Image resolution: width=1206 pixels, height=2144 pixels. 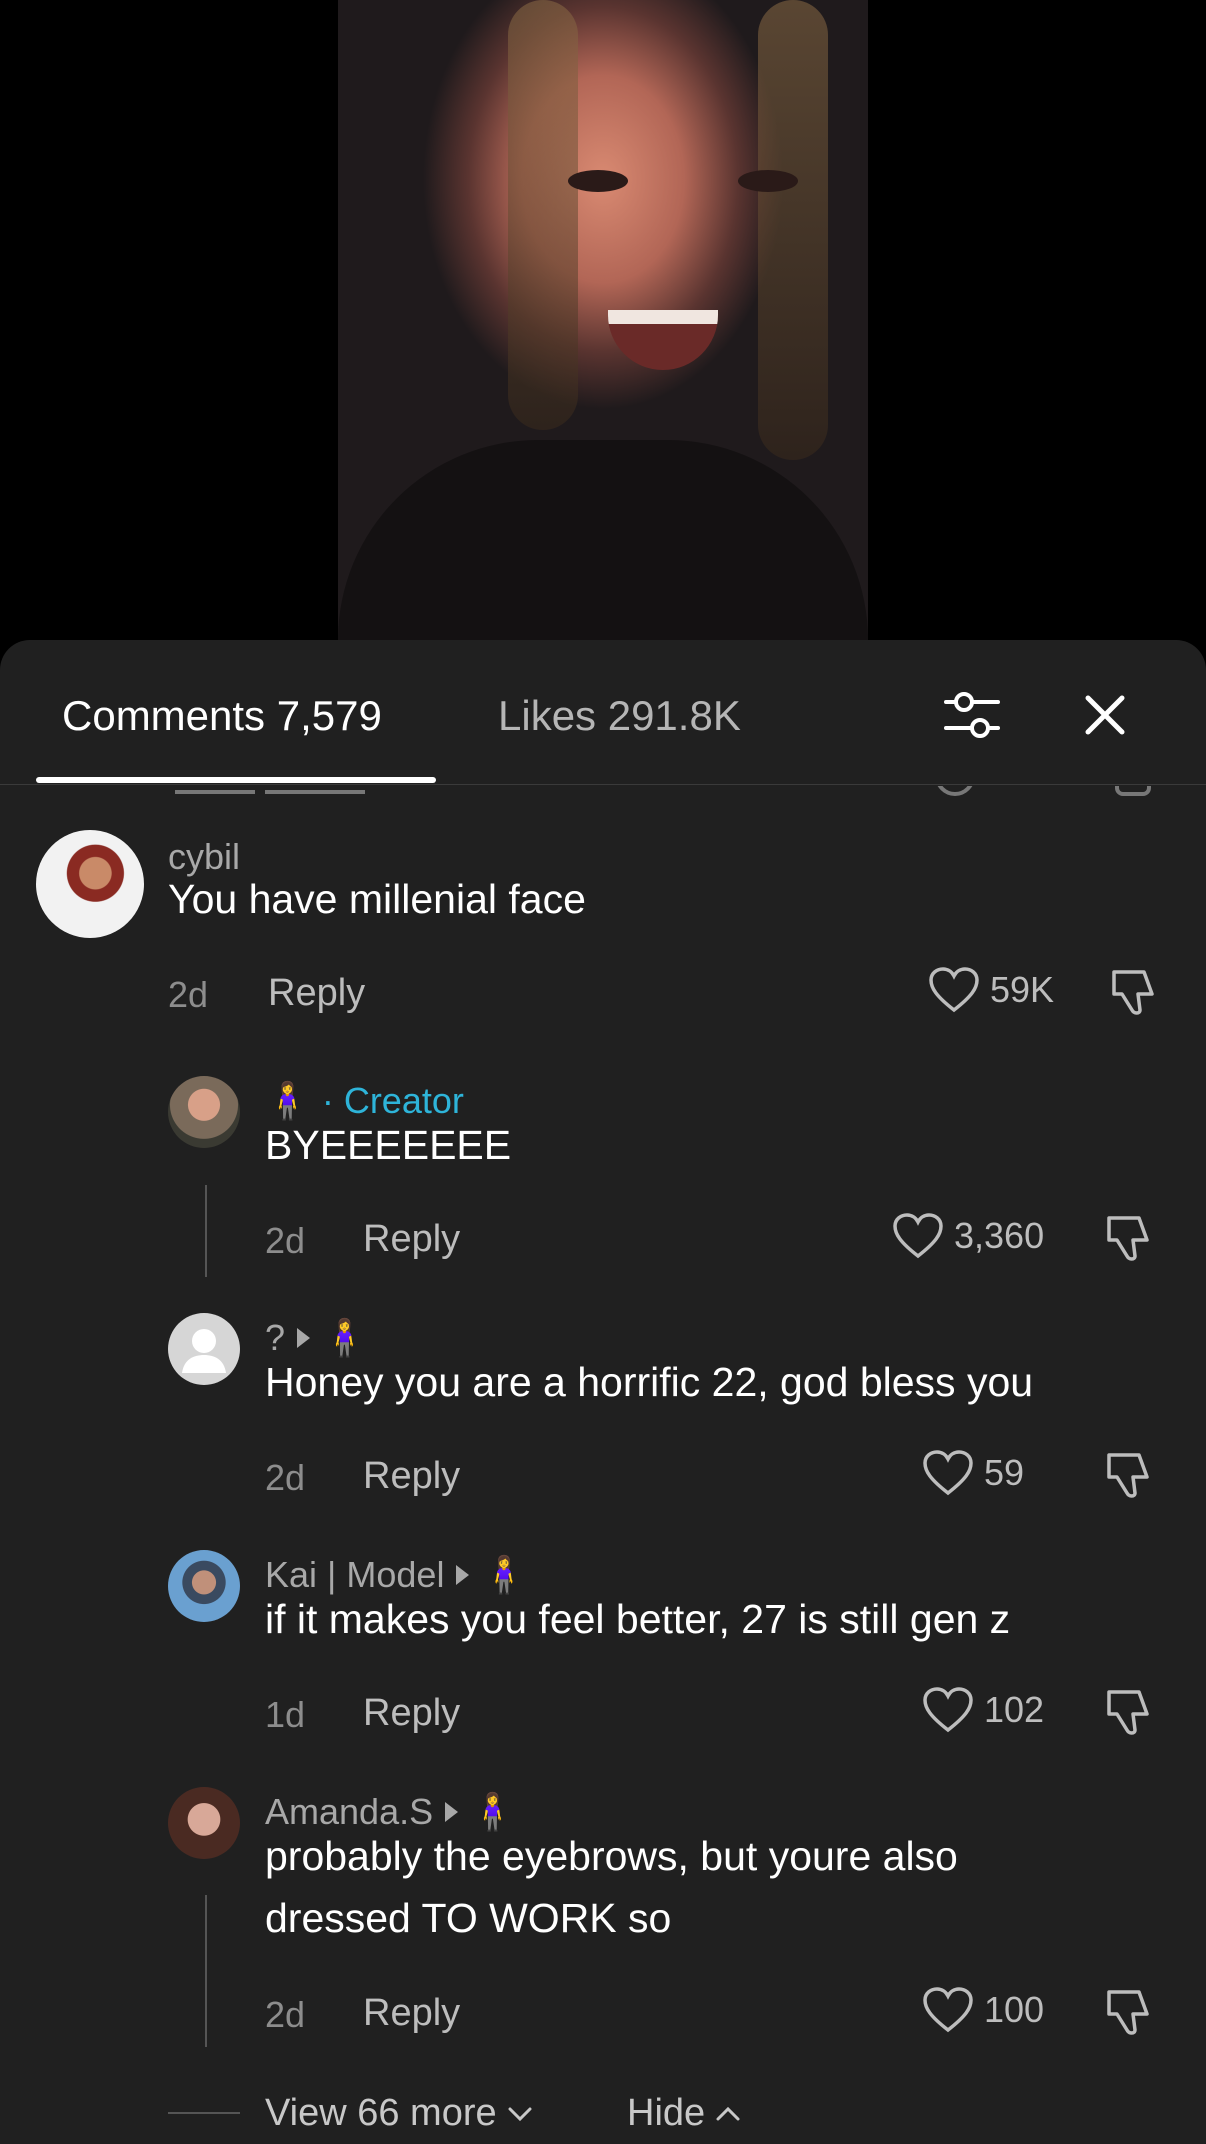 What do you see at coordinates (377, 899) in the screenshot?
I see `comment-text: You have millenial face` at bounding box center [377, 899].